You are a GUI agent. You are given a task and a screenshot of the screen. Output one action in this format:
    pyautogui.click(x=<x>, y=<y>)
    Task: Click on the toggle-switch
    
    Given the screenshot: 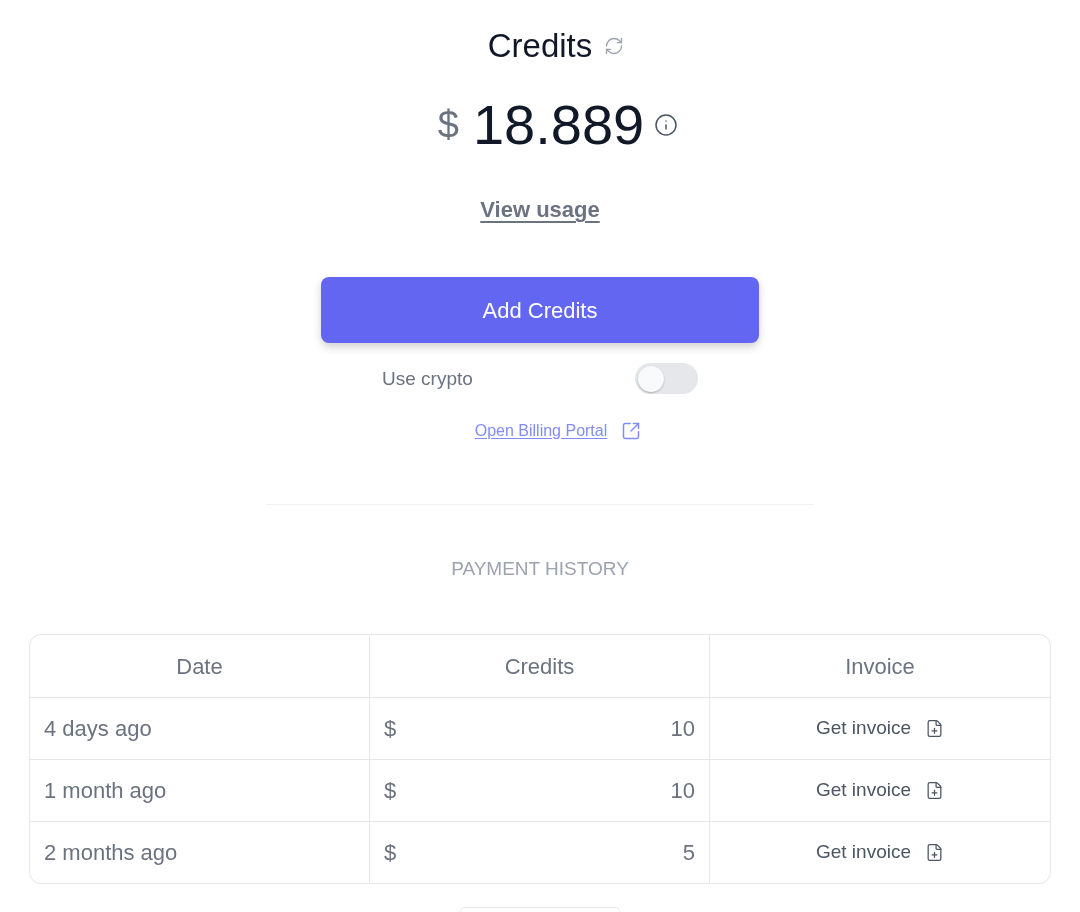 What is the action you would take?
    pyautogui.click(x=666, y=378)
    